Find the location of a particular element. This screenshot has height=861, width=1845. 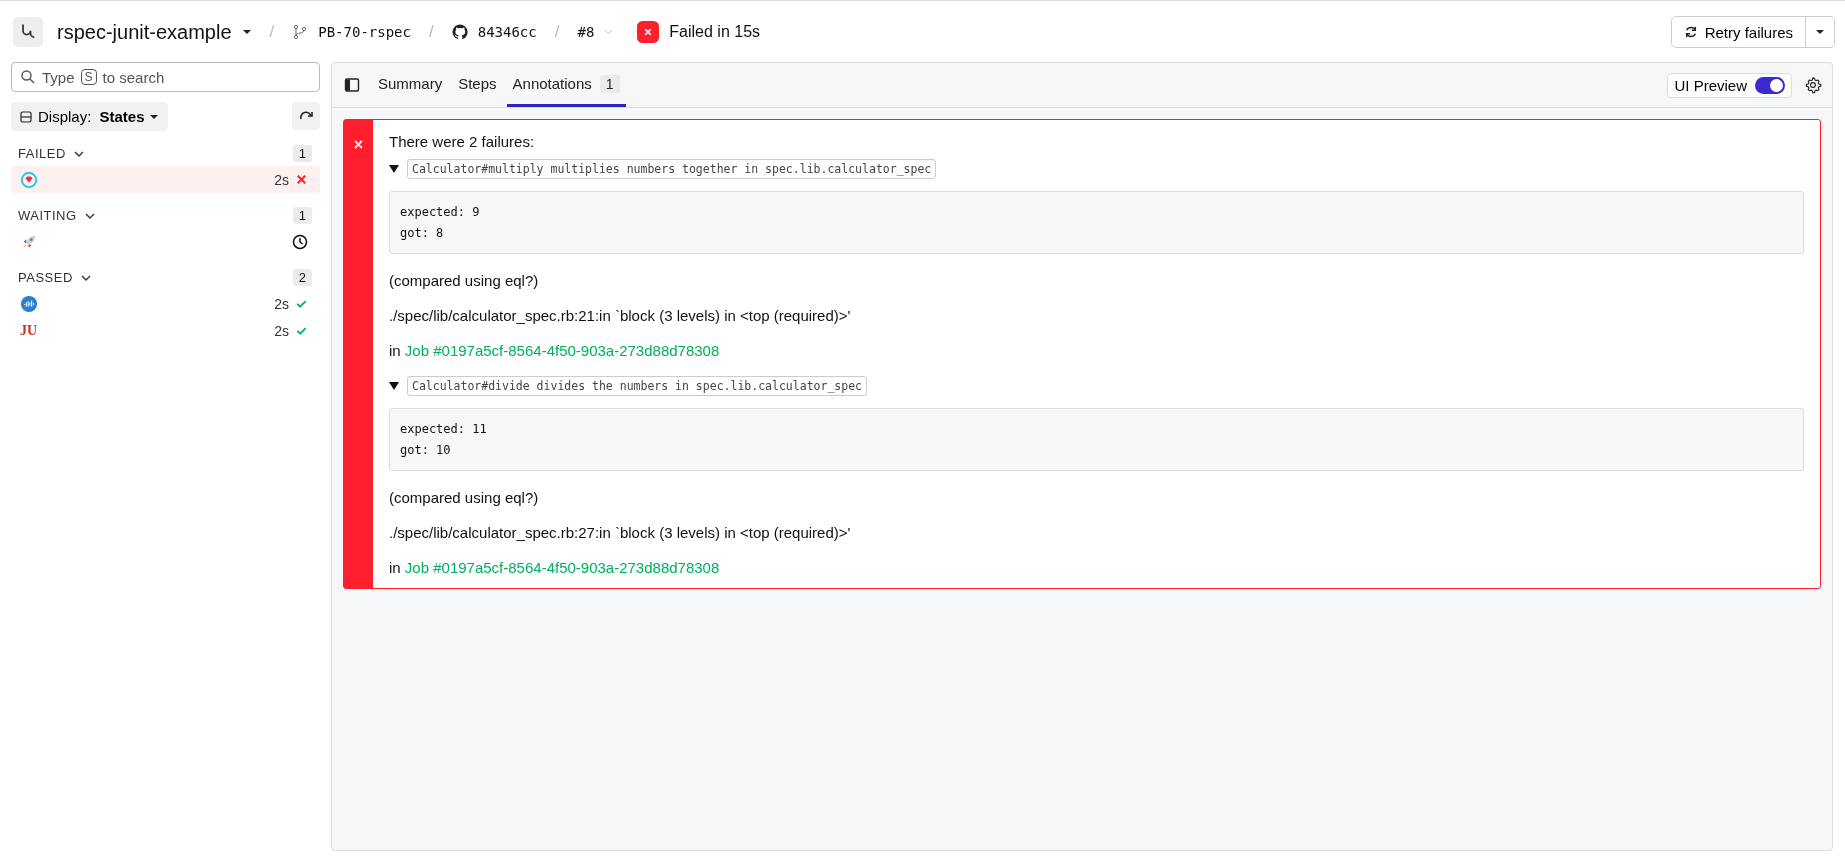

clock-icon is located at coordinates (300, 241).